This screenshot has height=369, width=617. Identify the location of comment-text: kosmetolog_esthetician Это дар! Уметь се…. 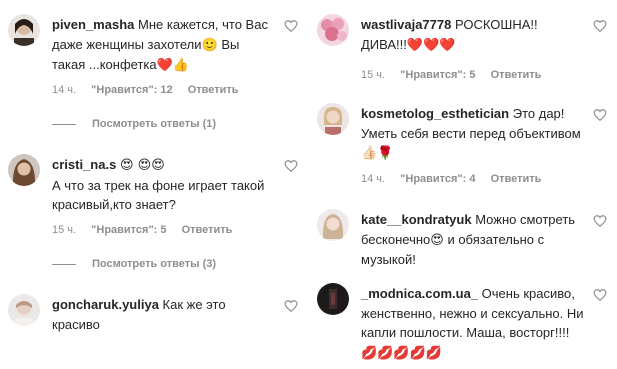
(473, 134).